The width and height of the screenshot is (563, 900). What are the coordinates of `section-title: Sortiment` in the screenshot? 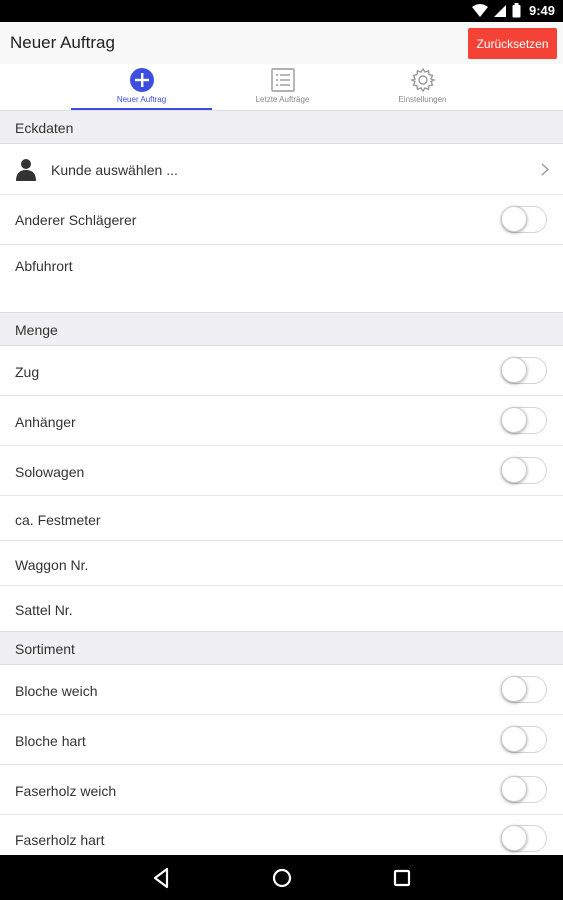 It's located at (45, 649).